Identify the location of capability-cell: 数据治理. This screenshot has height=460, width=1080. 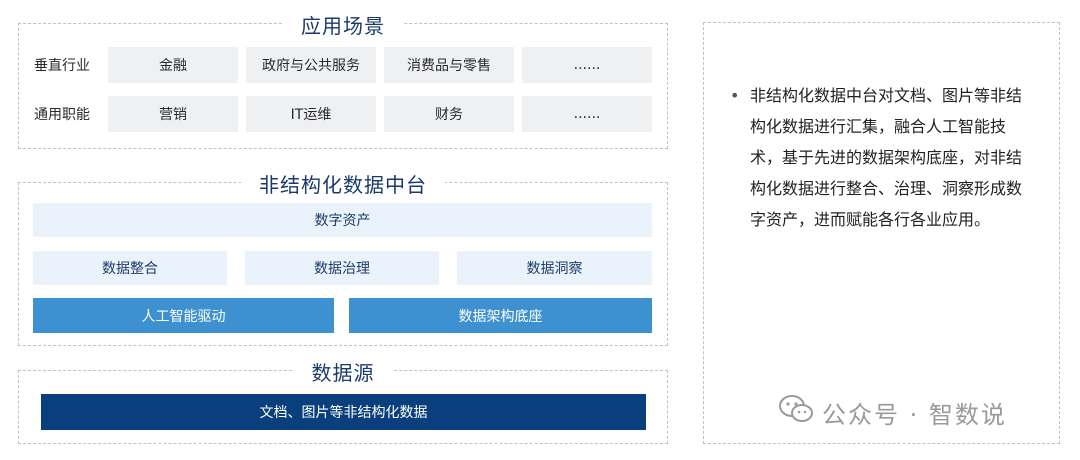
(342, 268).